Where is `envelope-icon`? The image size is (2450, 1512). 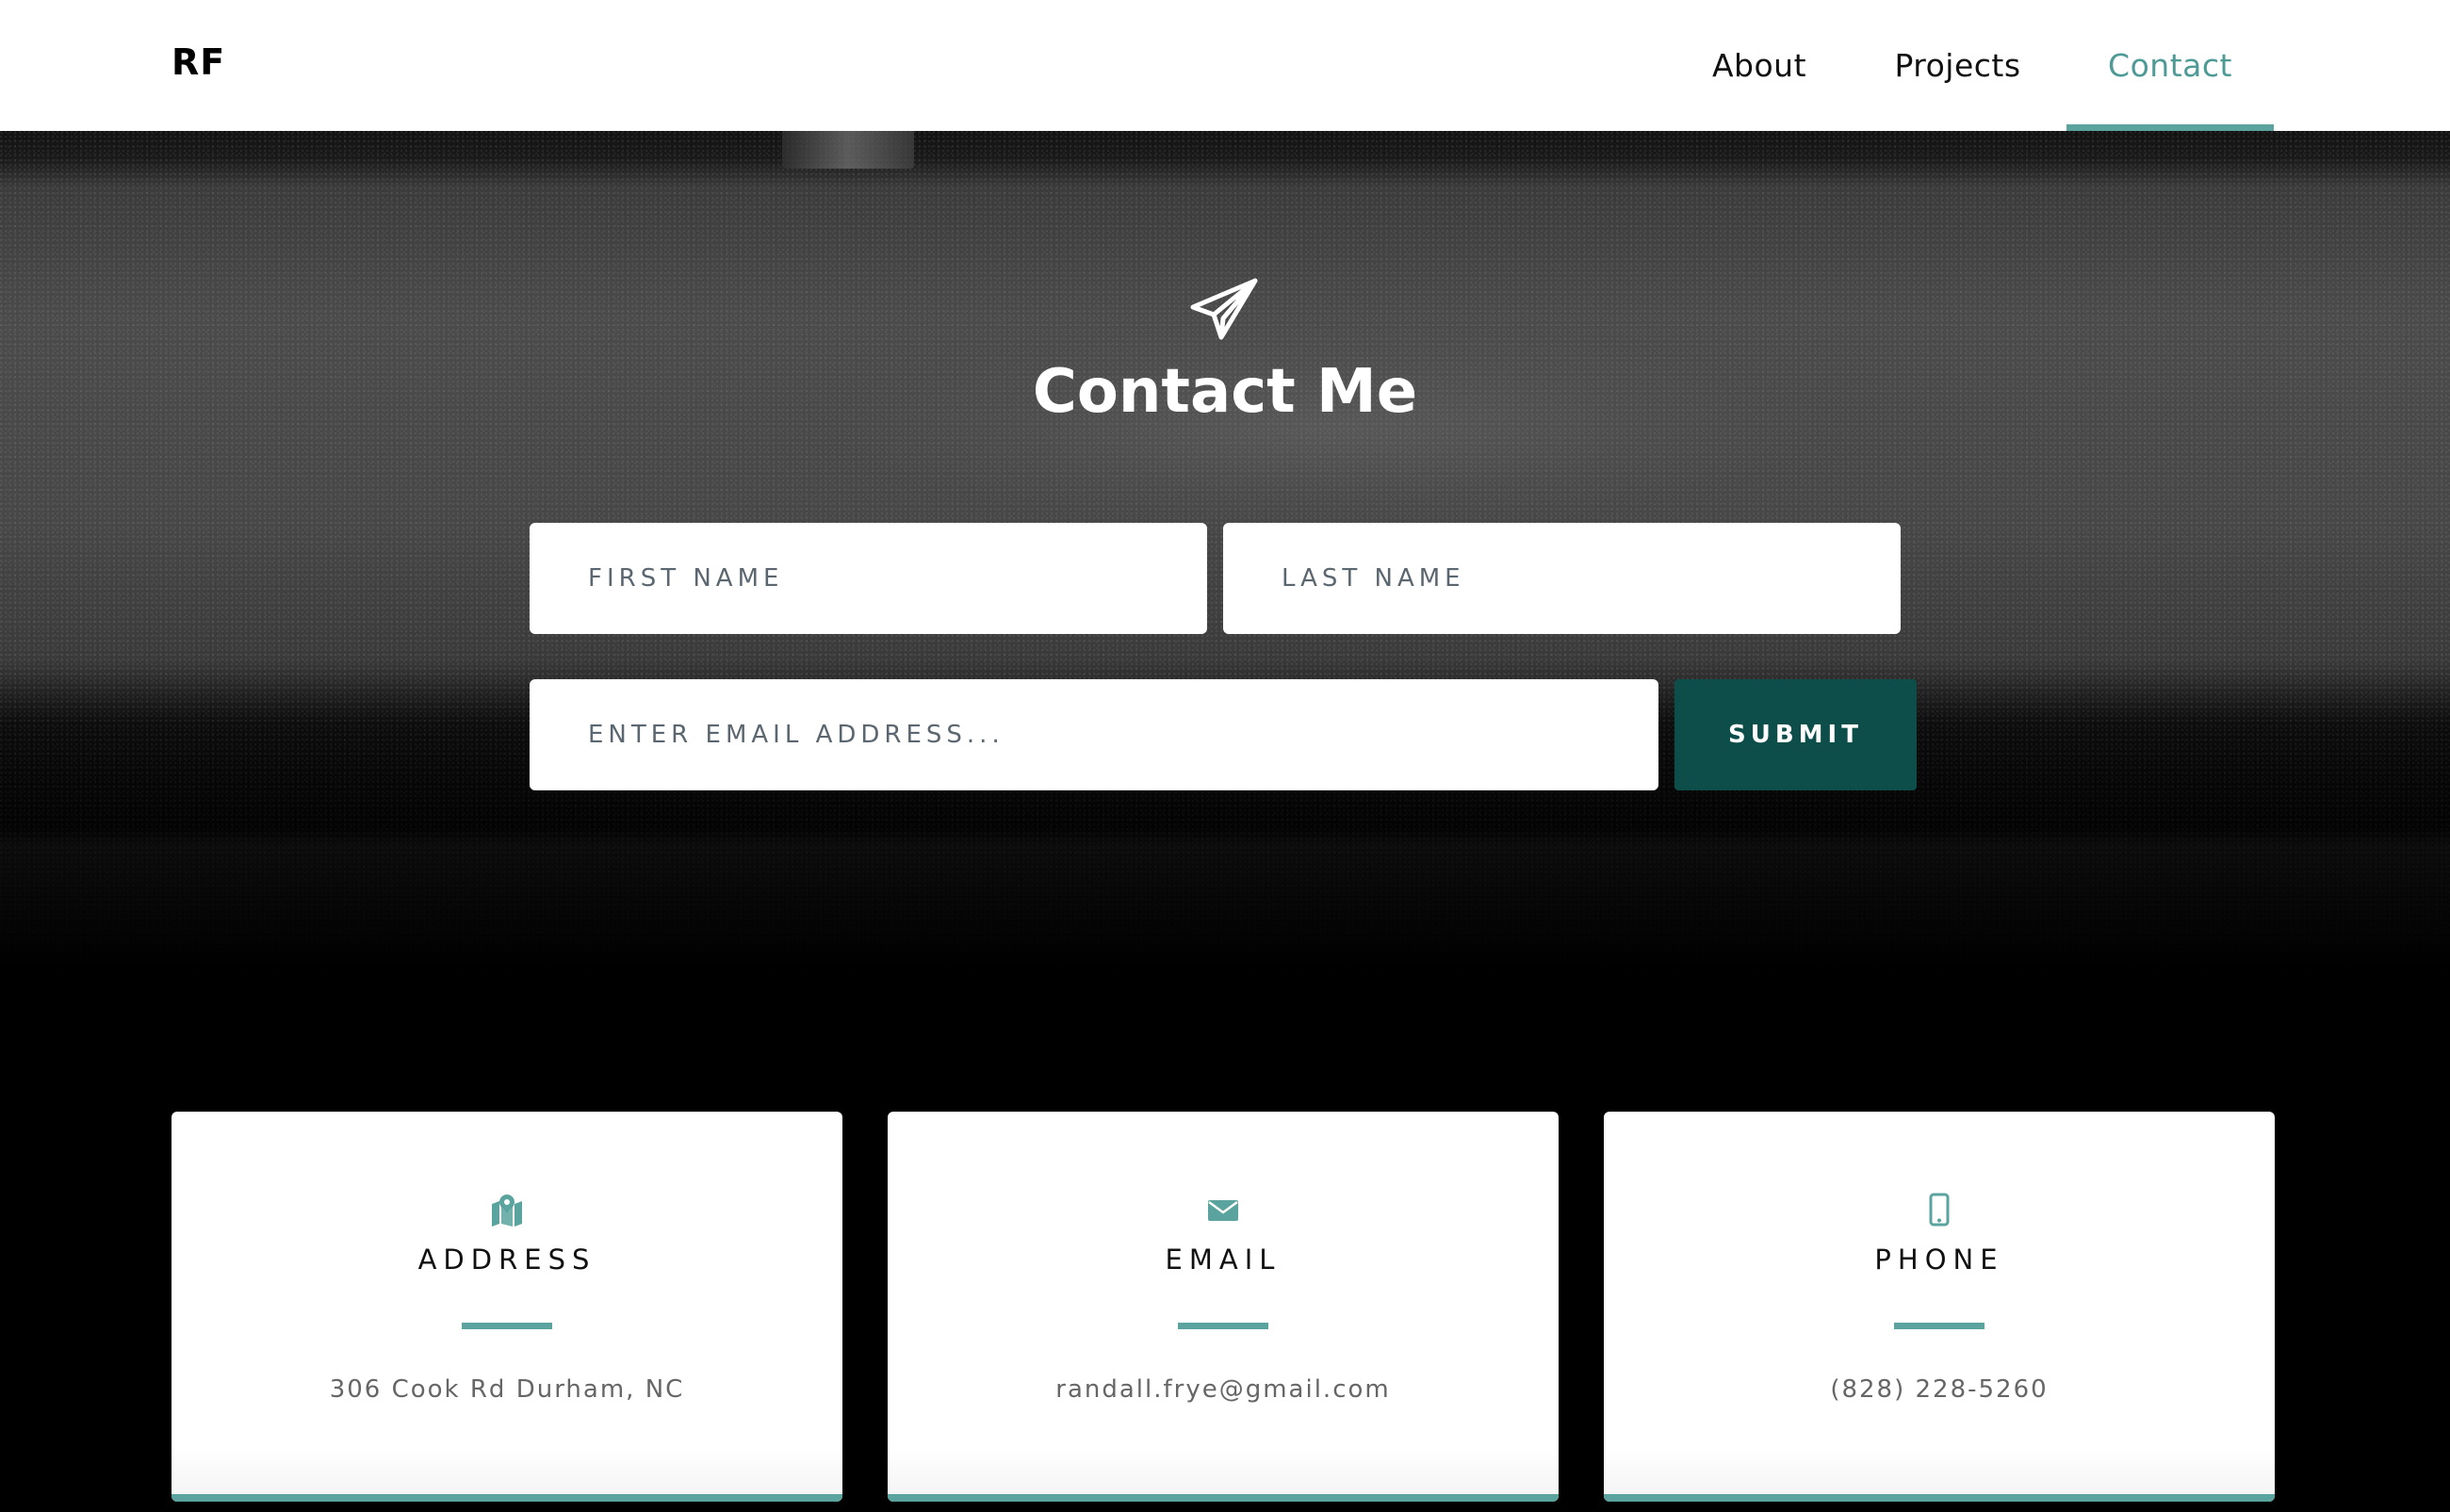 envelope-icon is located at coordinates (1223, 1210).